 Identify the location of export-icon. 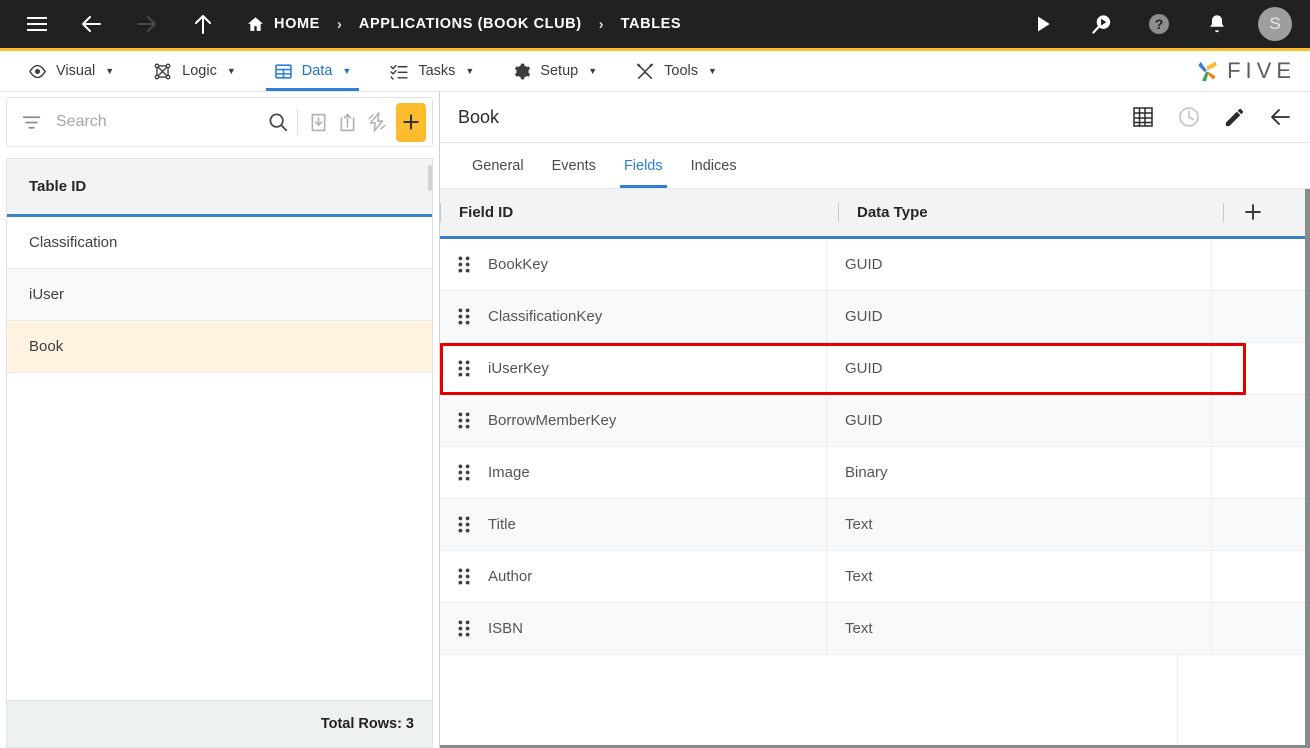
(347, 122).